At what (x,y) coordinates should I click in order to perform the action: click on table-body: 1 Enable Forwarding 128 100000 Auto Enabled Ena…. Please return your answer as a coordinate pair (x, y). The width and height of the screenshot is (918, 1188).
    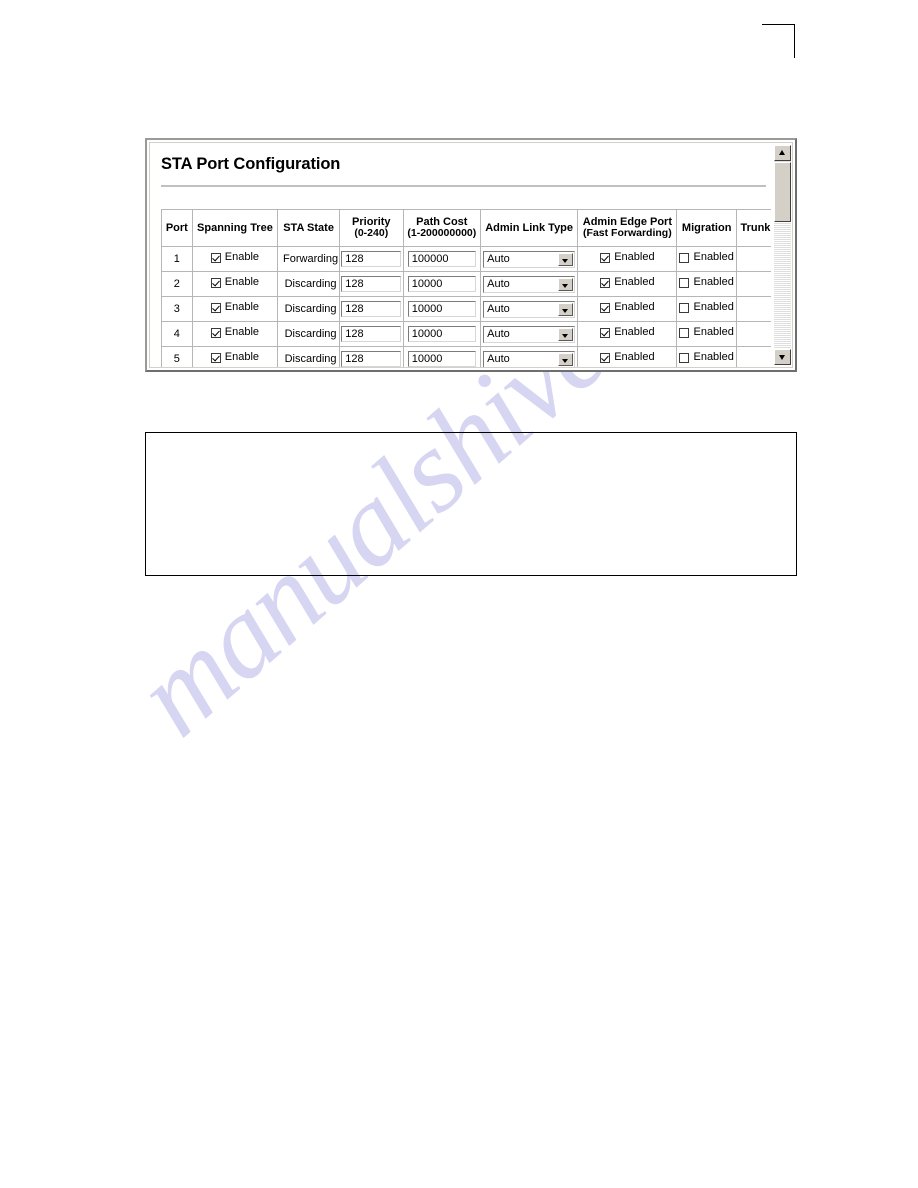
    Looking at the image, I should click on (468, 306).